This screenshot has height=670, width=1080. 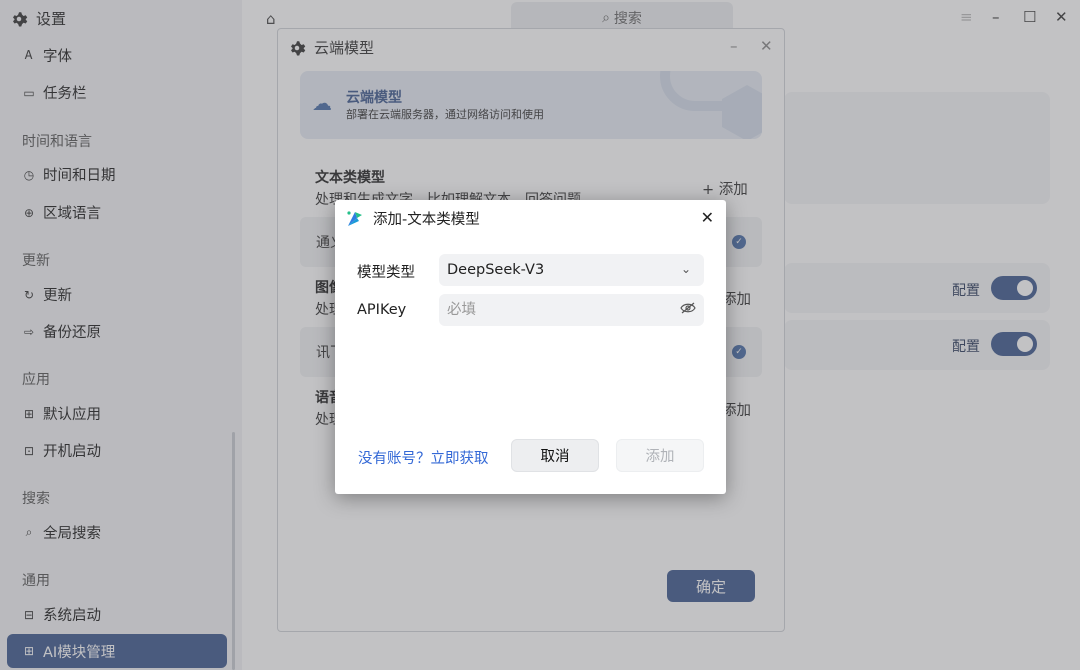 What do you see at coordinates (660, 455) in the screenshot?
I see `add-button: 添加` at bounding box center [660, 455].